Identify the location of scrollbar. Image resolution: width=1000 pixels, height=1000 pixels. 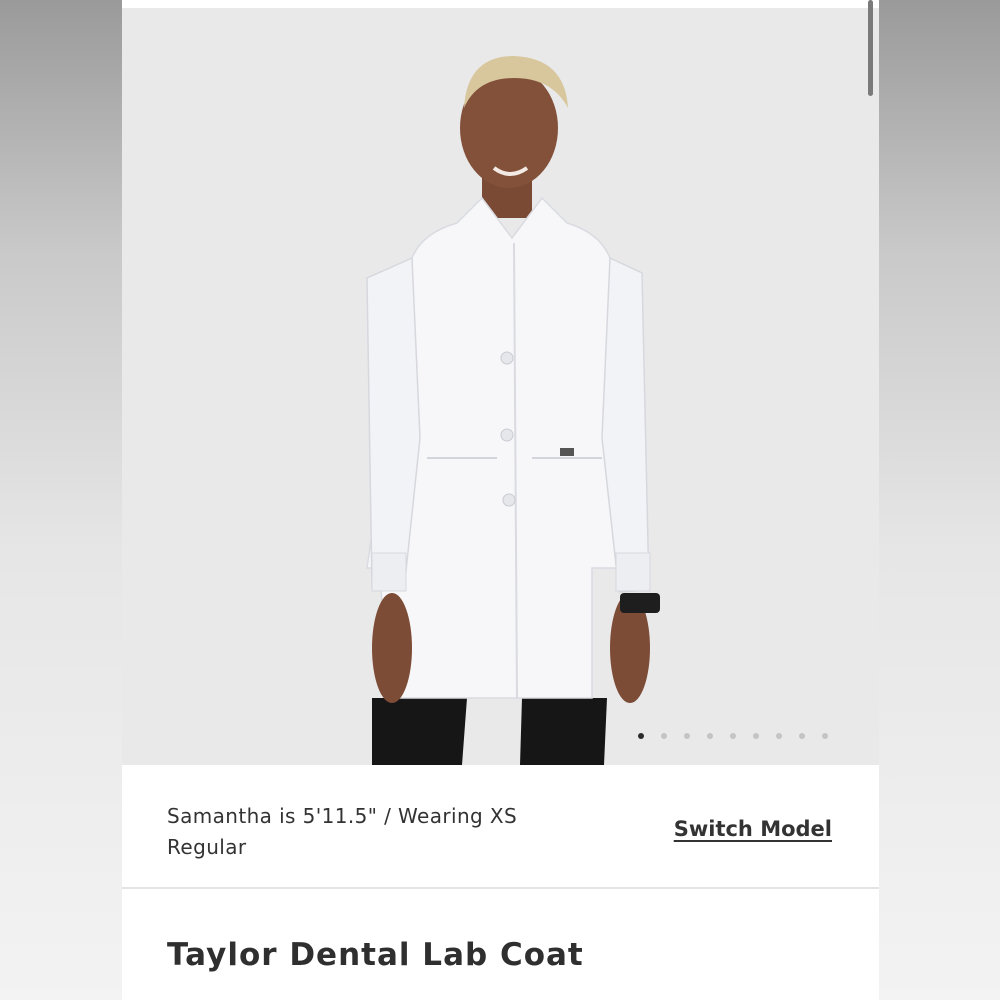
(870, 48).